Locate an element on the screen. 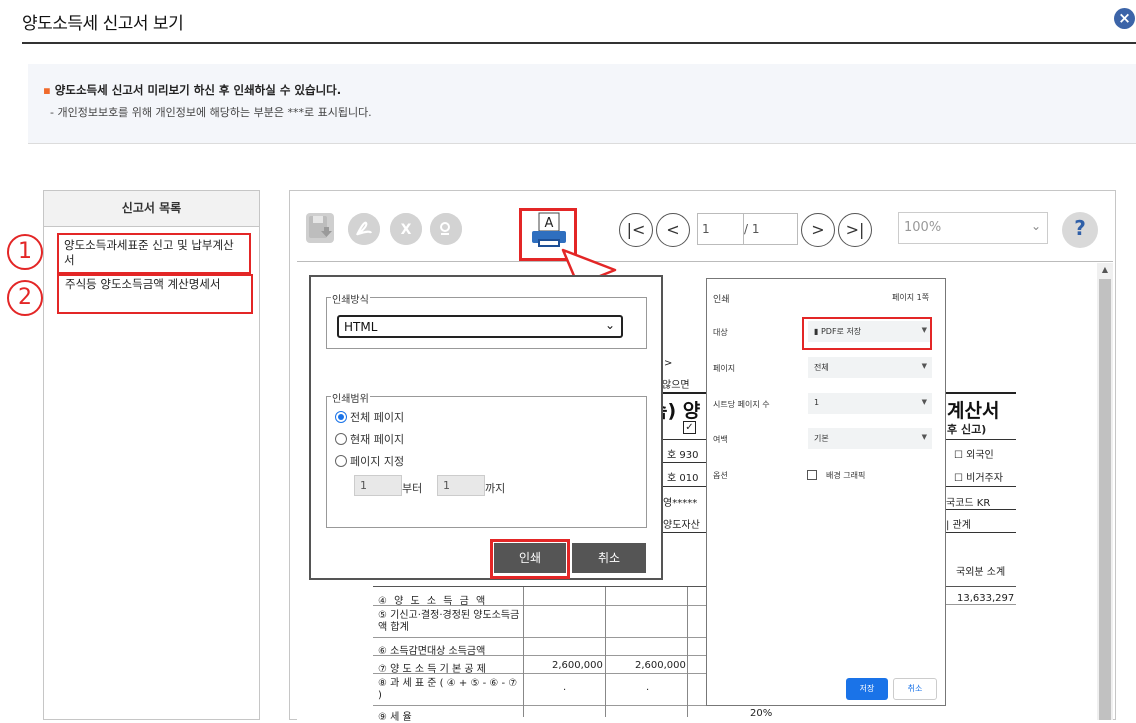  doc-row-label: ⑧ 과 세 표 준 ( ④ + ⑤ - ⑥ - ⑦ ) is located at coordinates (448, 689).